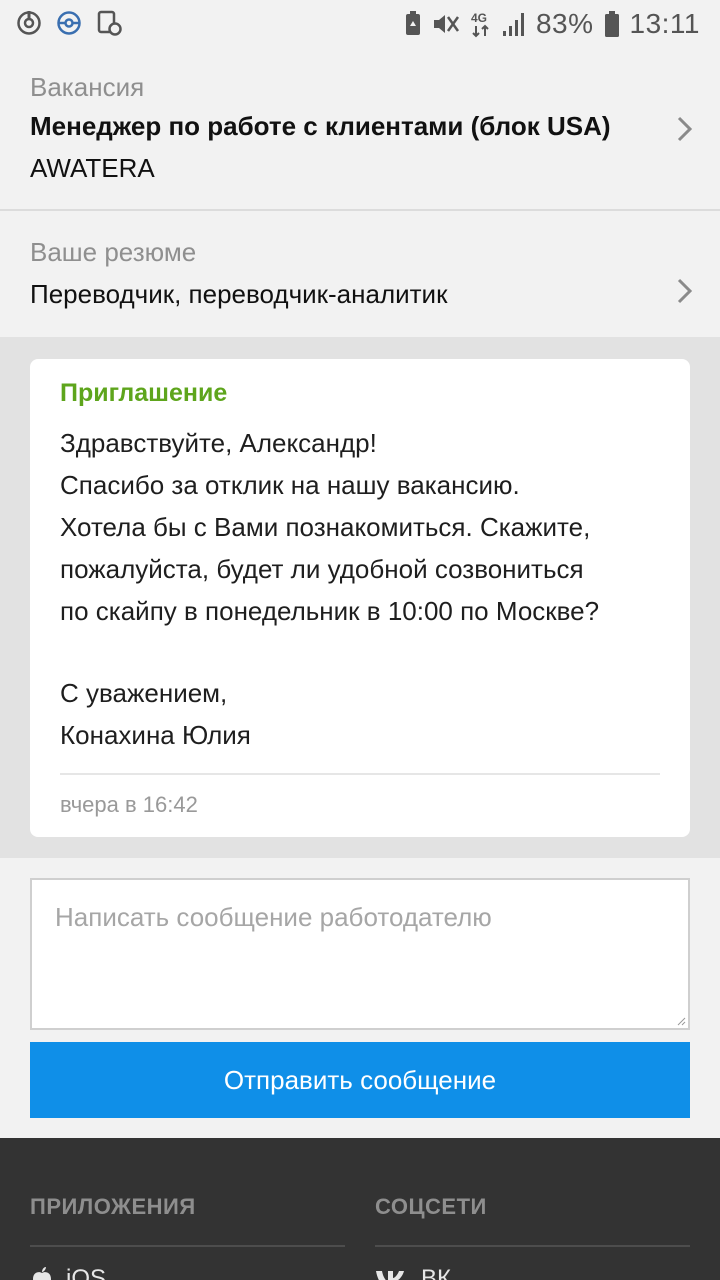  What do you see at coordinates (273, 917) in the screenshot?
I see `message-input-placeholder: Написать сообщение работодателю` at bounding box center [273, 917].